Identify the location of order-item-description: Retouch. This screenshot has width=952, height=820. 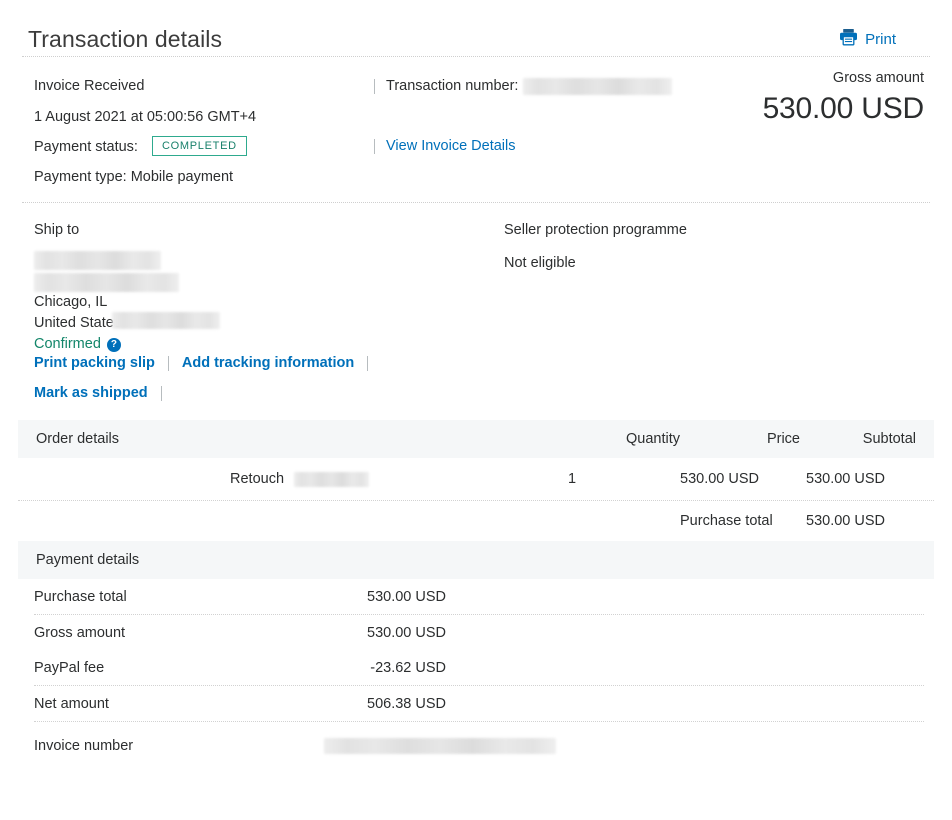
(257, 479).